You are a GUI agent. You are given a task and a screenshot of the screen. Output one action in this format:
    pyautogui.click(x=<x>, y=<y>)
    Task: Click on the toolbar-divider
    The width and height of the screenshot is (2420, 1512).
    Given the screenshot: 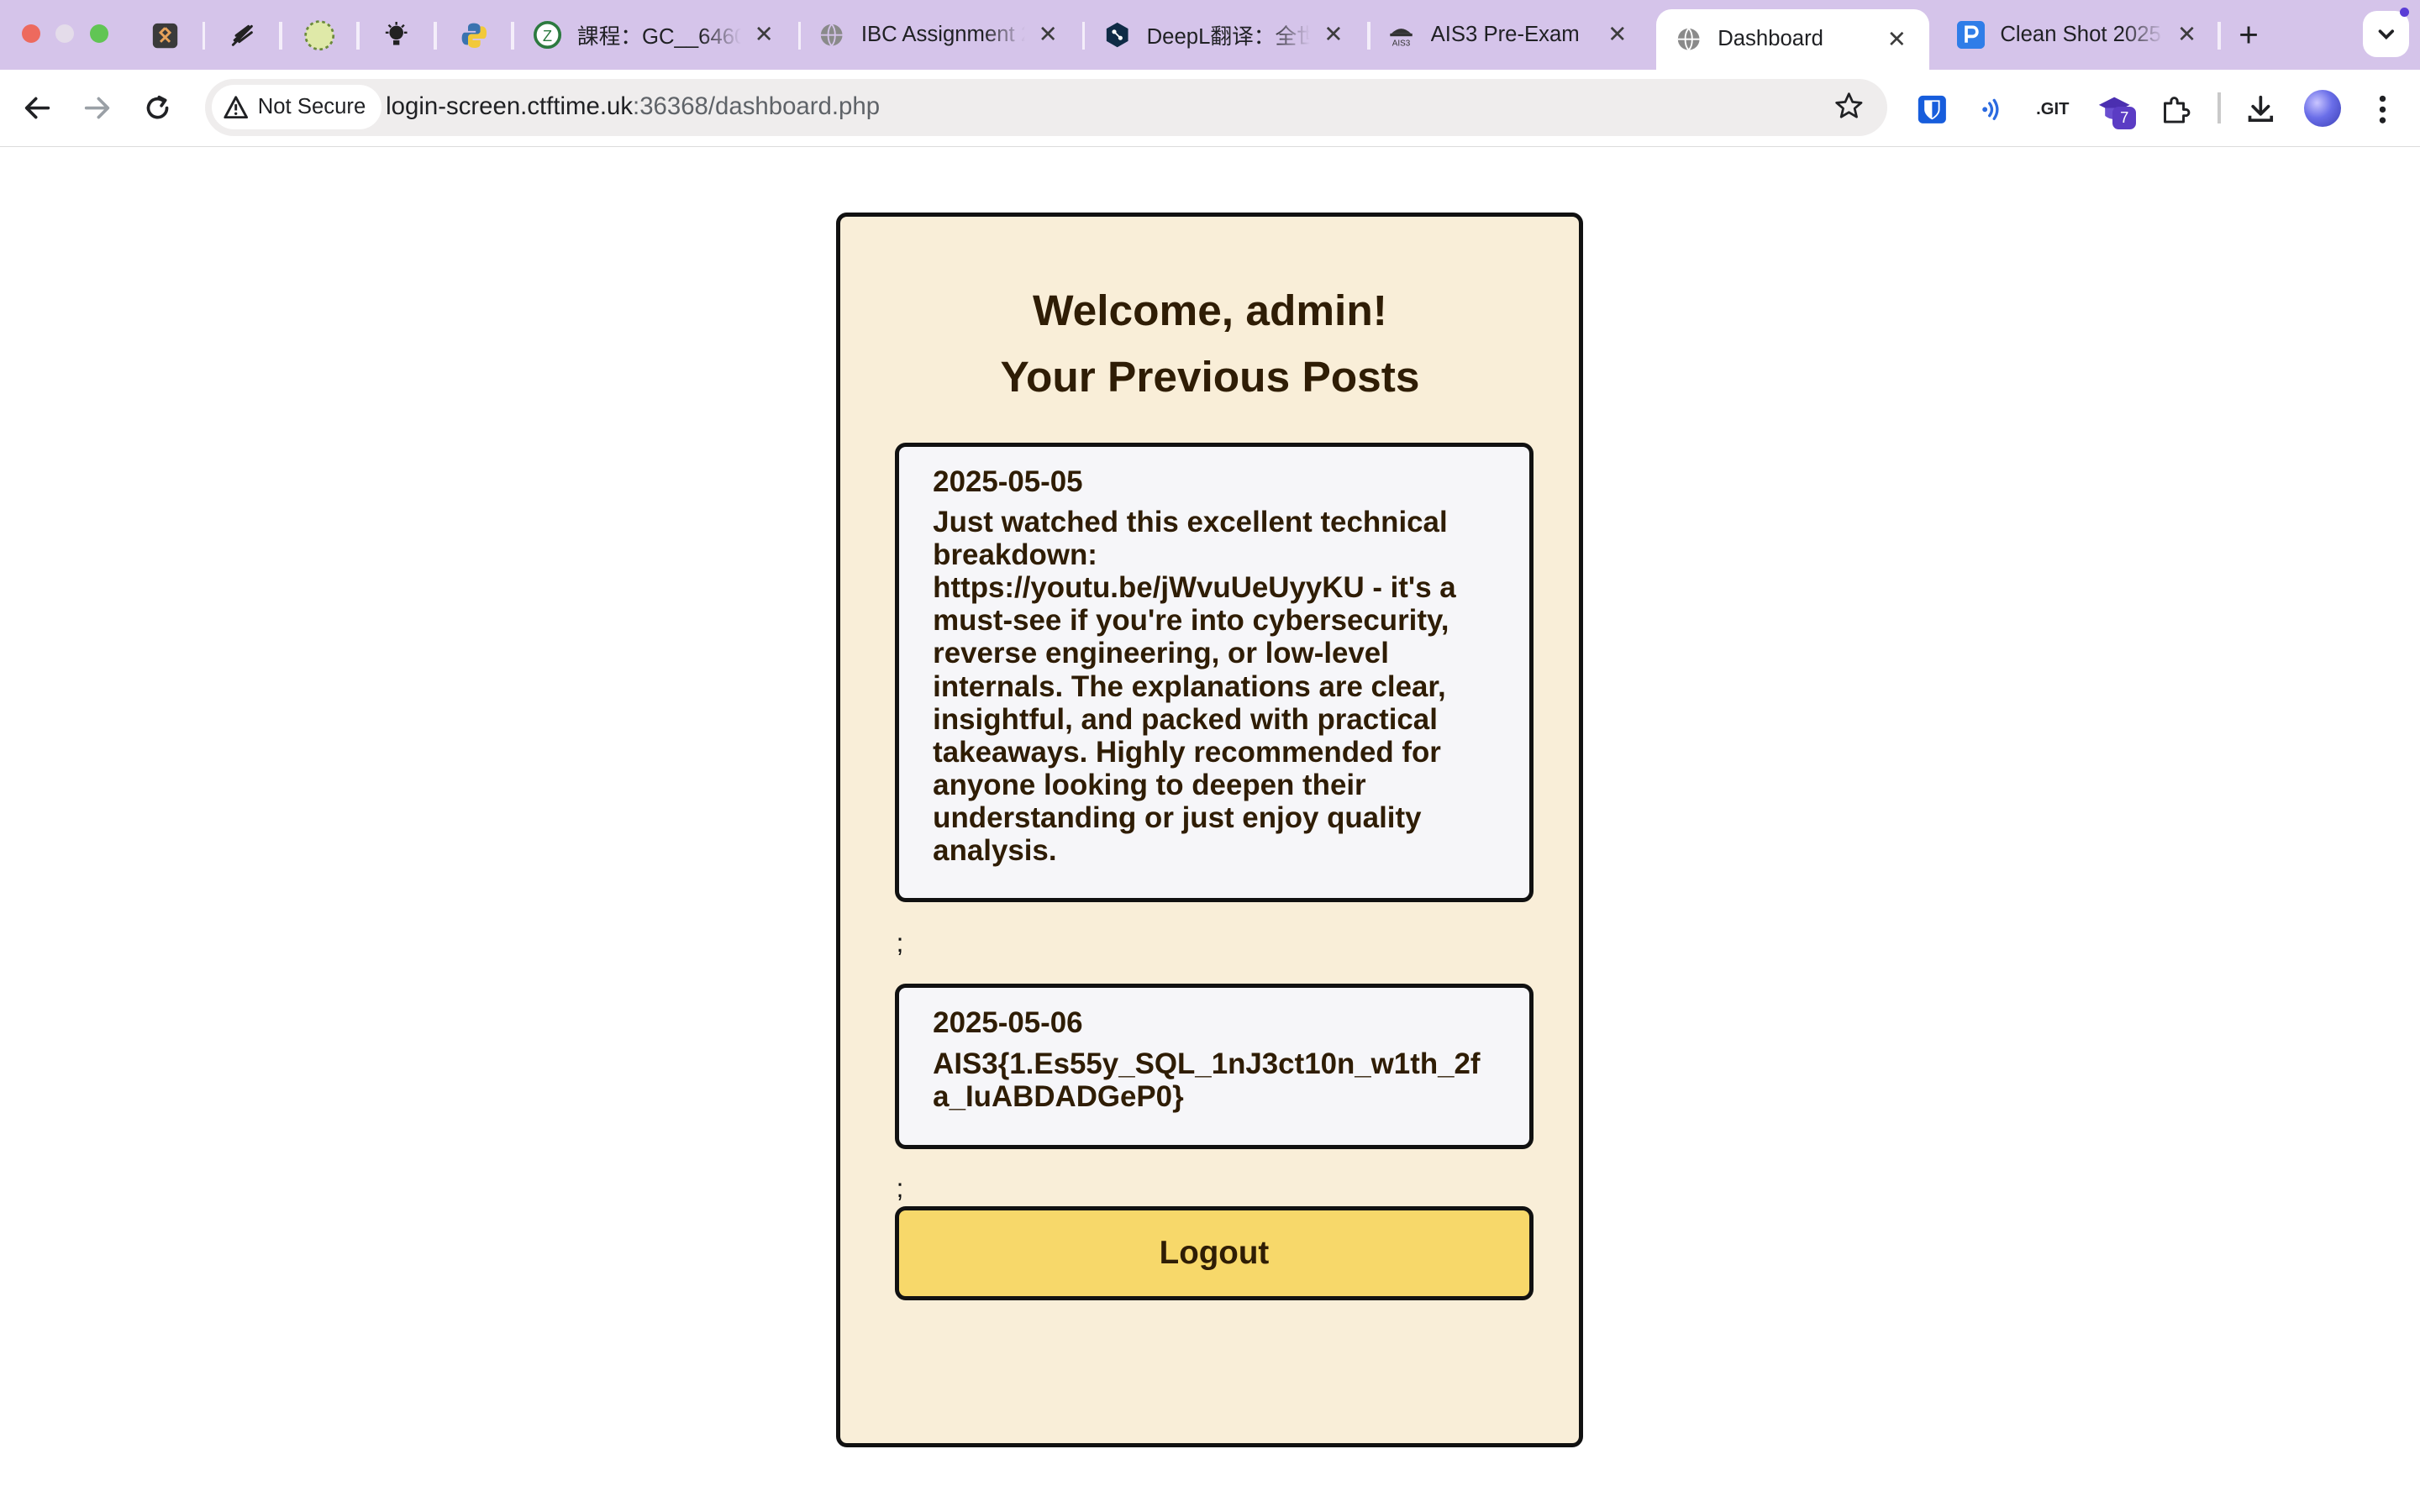 What is the action you would take?
    pyautogui.click(x=2219, y=107)
    